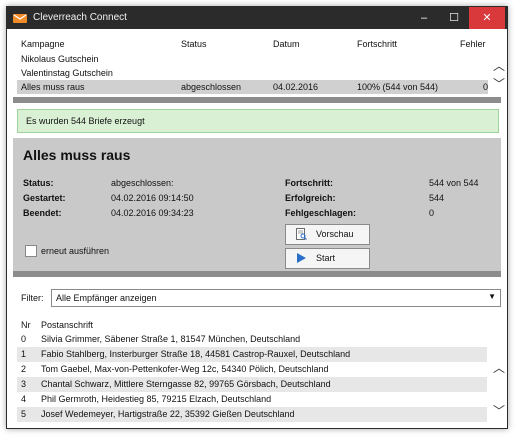 The width and height of the screenshot is (524, 446). Describe the element at coordinates (398, 87) in the screenshot. I see `campaign-progress: 100% (544 von 544)` at that location.